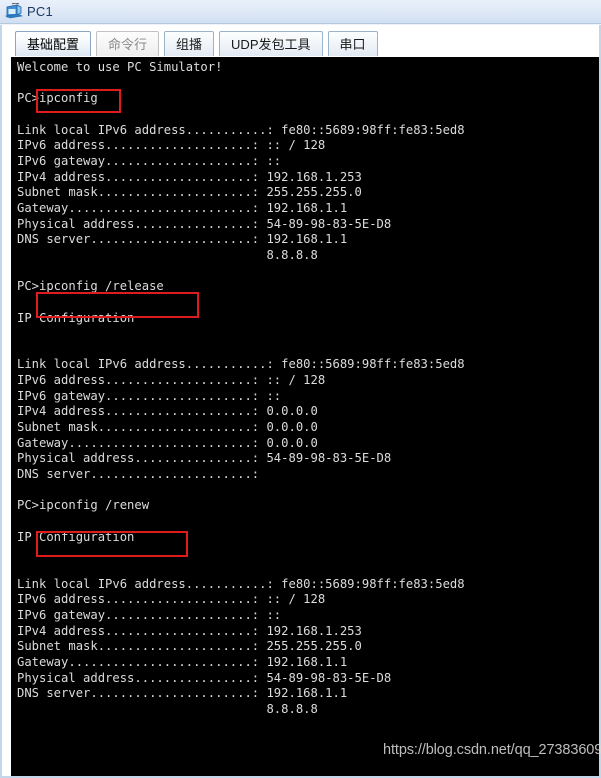 This screenshot has height=778, width=601. What do you see at coordinates (40, 11) in the screenshot?
I see `window-title: PC1` at bounding box center [40, 11].